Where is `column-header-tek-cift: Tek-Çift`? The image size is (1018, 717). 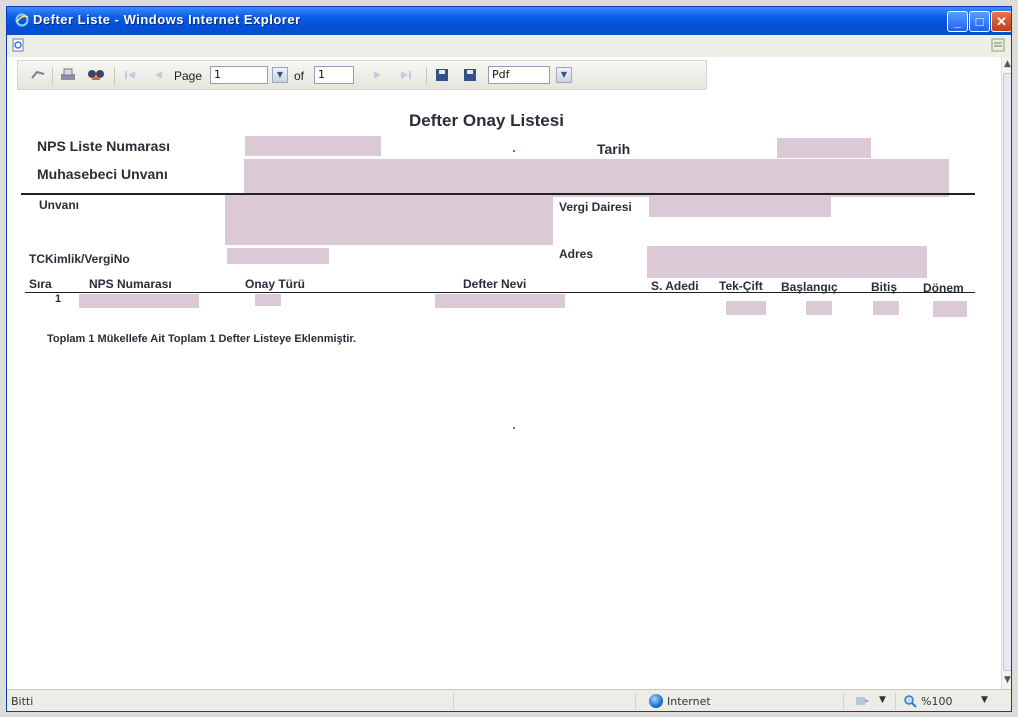
column-header-tek-cift: Tek-Çift is located at coordinates (741, 286).